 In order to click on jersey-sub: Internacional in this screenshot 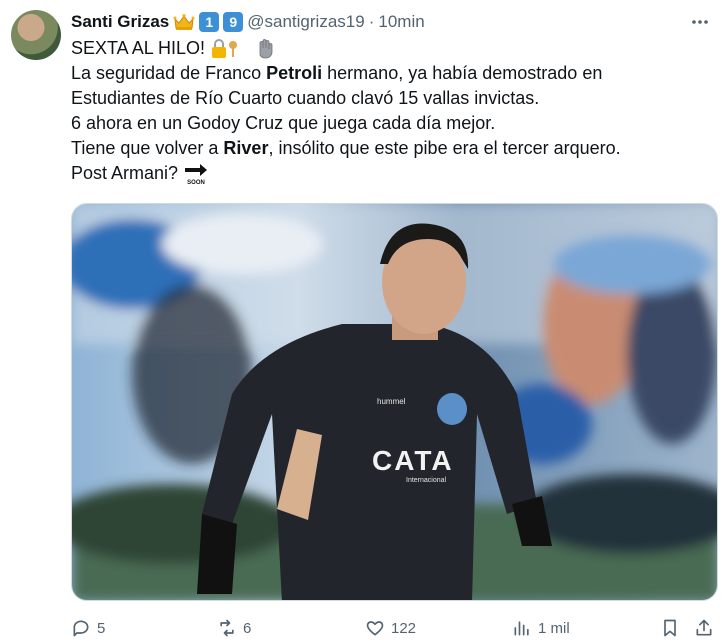, I will do `click(426, 480)`.